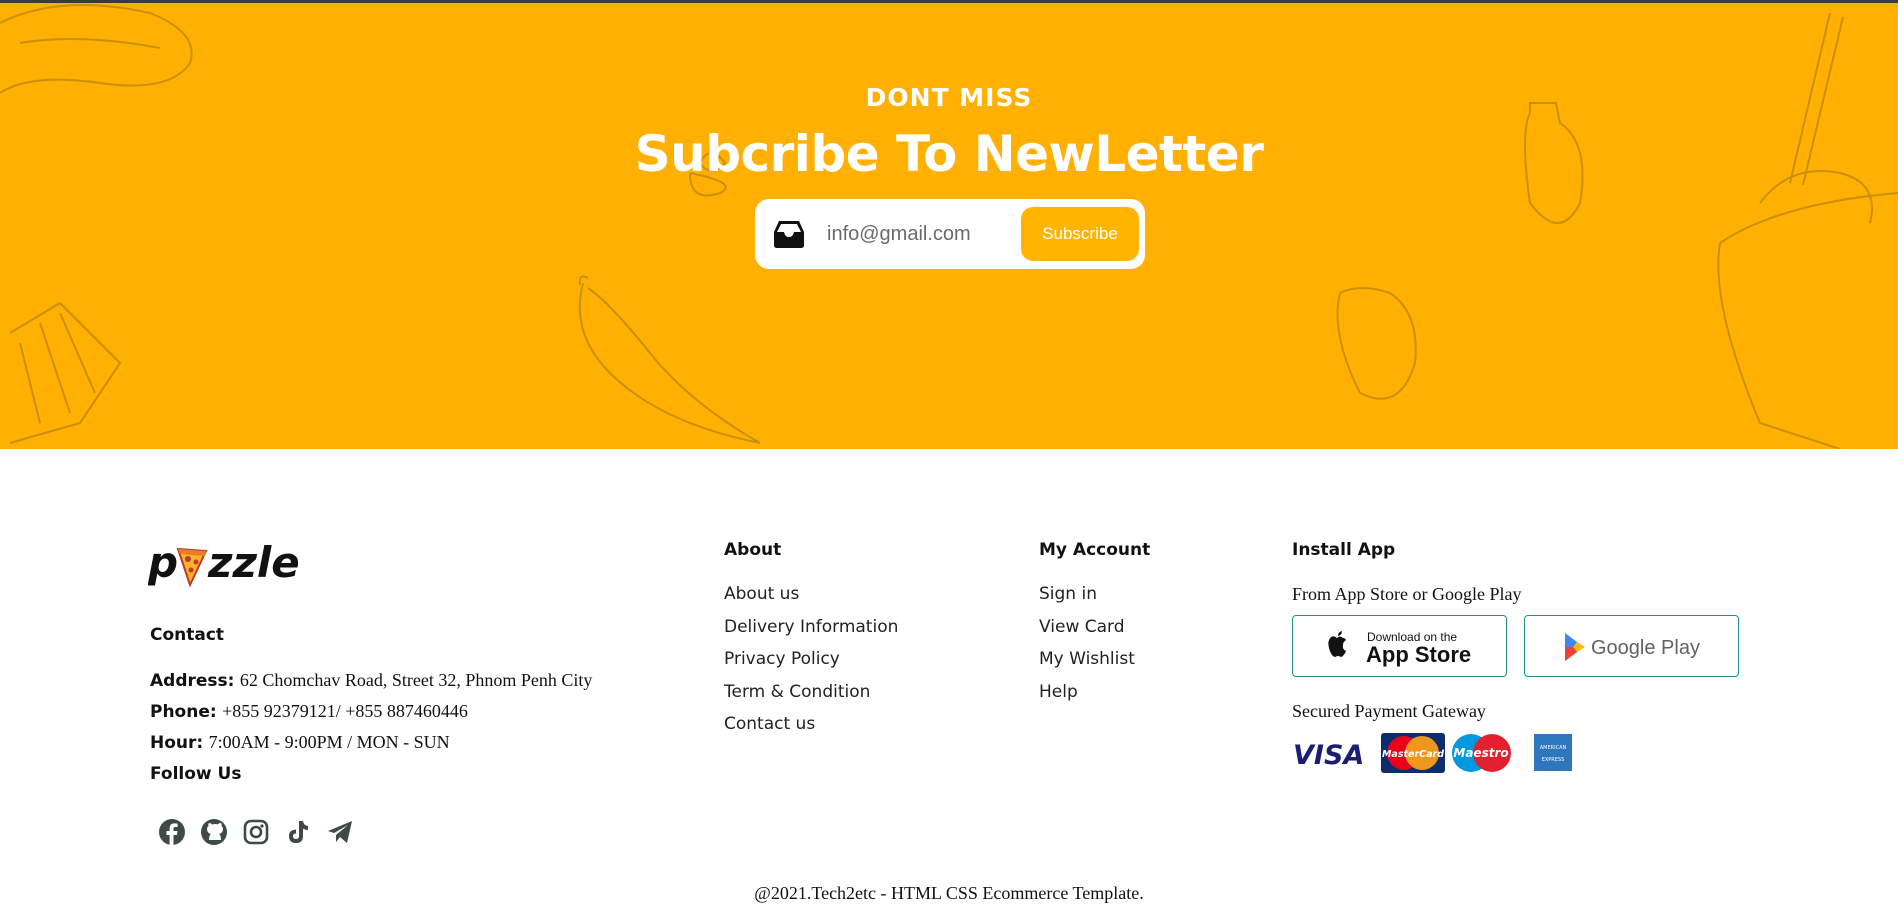 The image size is (1898, 913). Describe the element at coordinates (196, 774) in the screenshot. I see `follow-us-title: Follow Us` at that location.